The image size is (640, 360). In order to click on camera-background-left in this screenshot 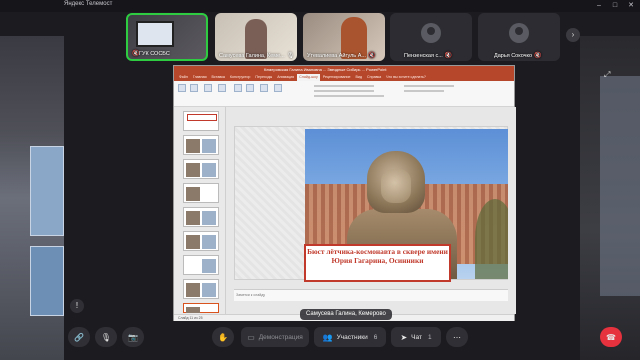, I will do `click(32, 198)`.